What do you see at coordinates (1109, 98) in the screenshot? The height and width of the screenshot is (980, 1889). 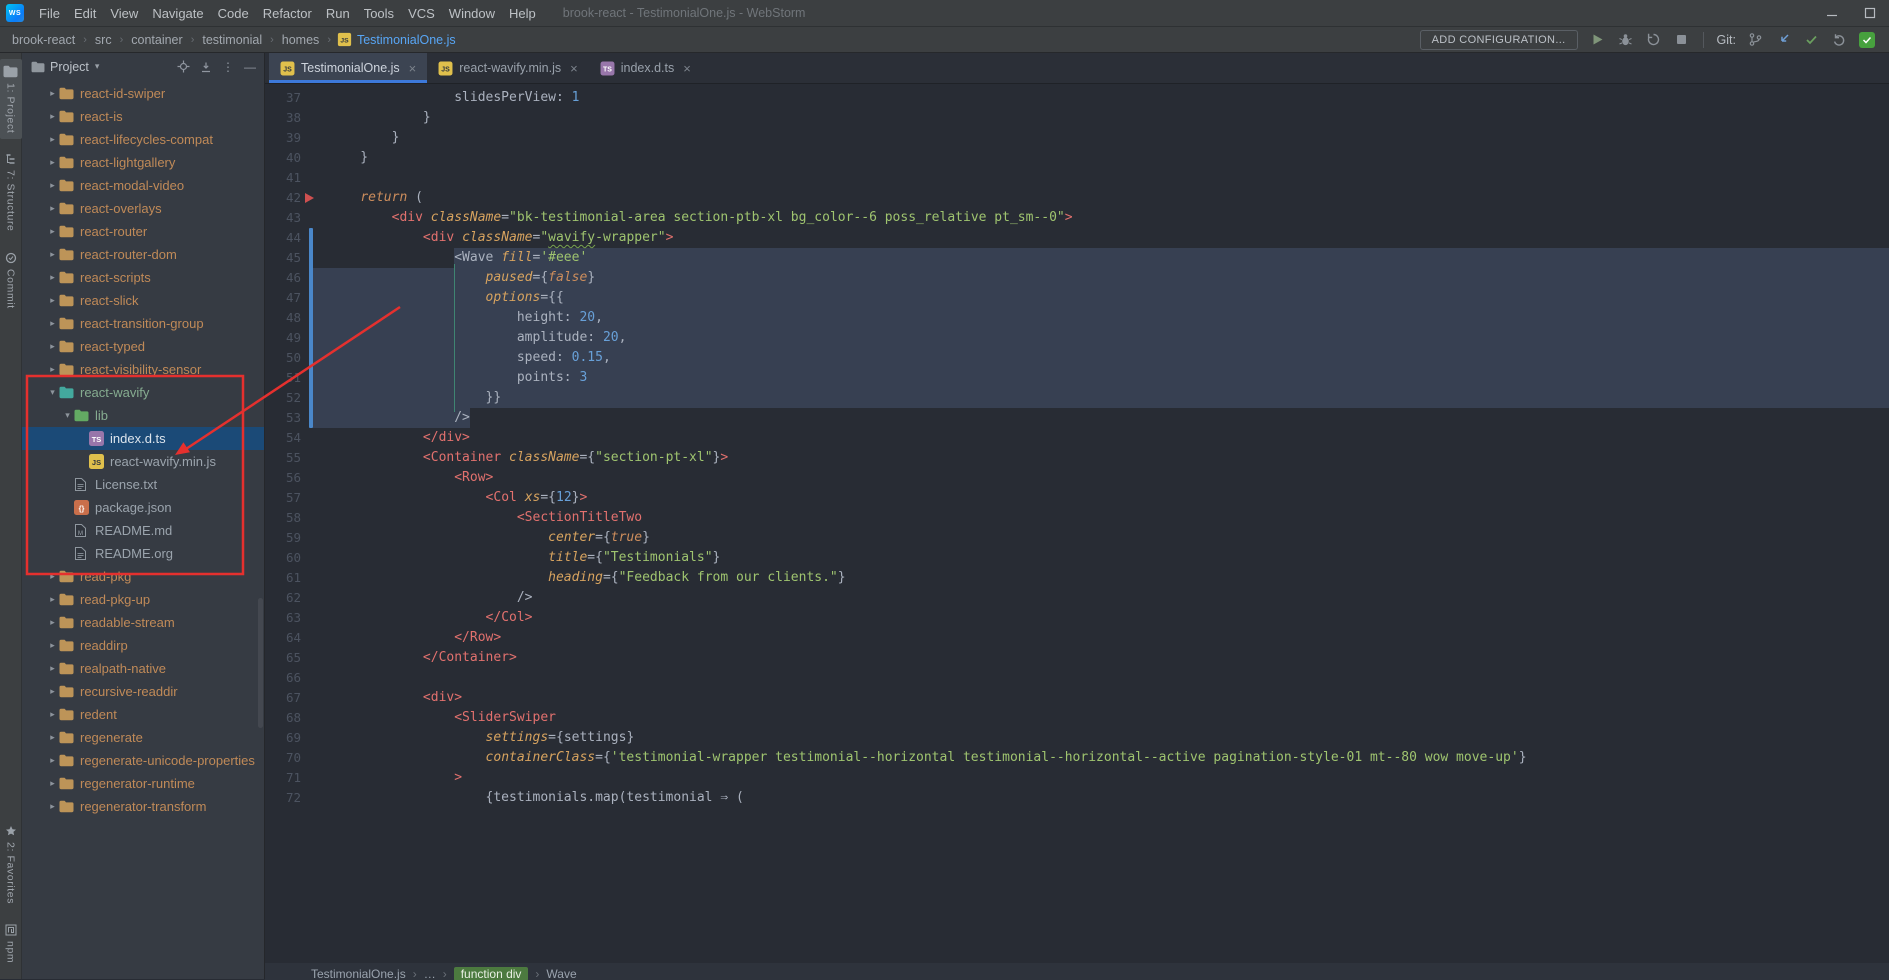 I see `code-line: slidesPerView: 1` at bounding box center [1109, 98].